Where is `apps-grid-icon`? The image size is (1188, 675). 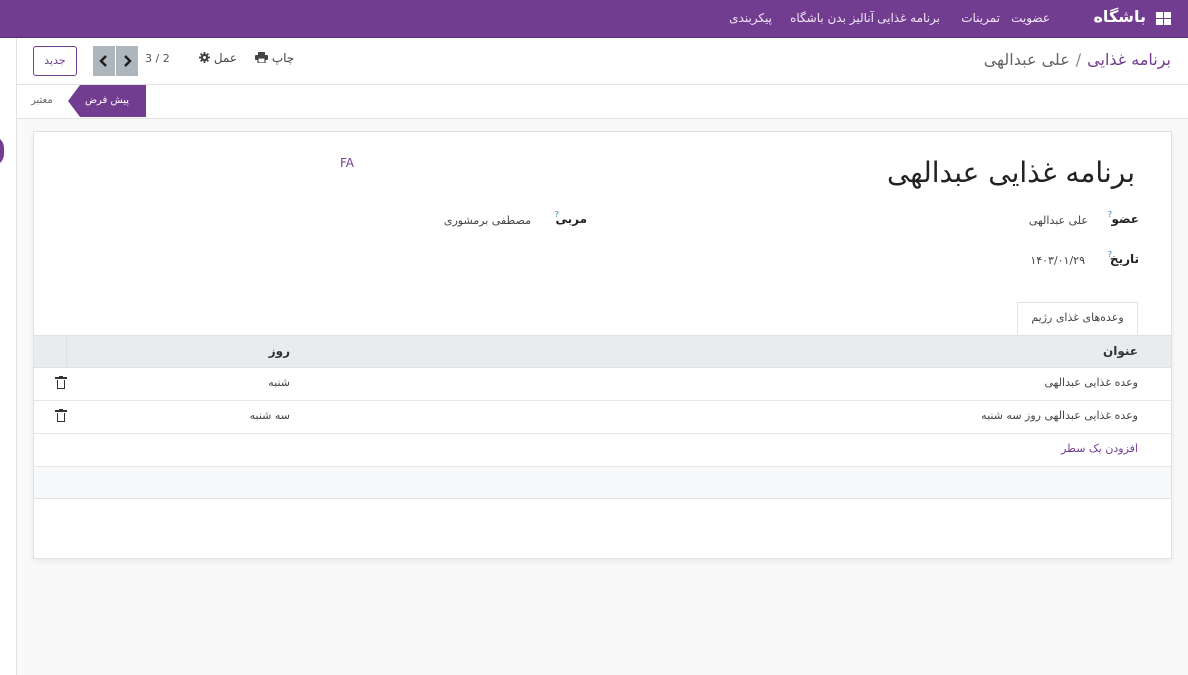 apps-grid-icon is located at coordinates (1164, 19).